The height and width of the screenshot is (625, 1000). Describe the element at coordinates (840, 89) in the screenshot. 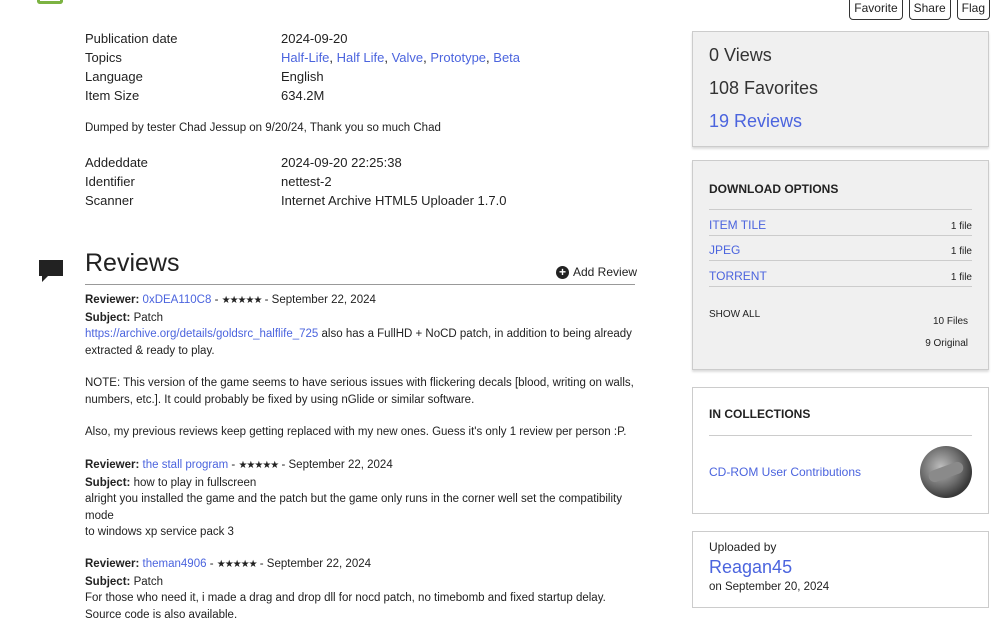

I see `item-stats-panel: 0 Views 108 Favorites 19 Reviews` at that location.